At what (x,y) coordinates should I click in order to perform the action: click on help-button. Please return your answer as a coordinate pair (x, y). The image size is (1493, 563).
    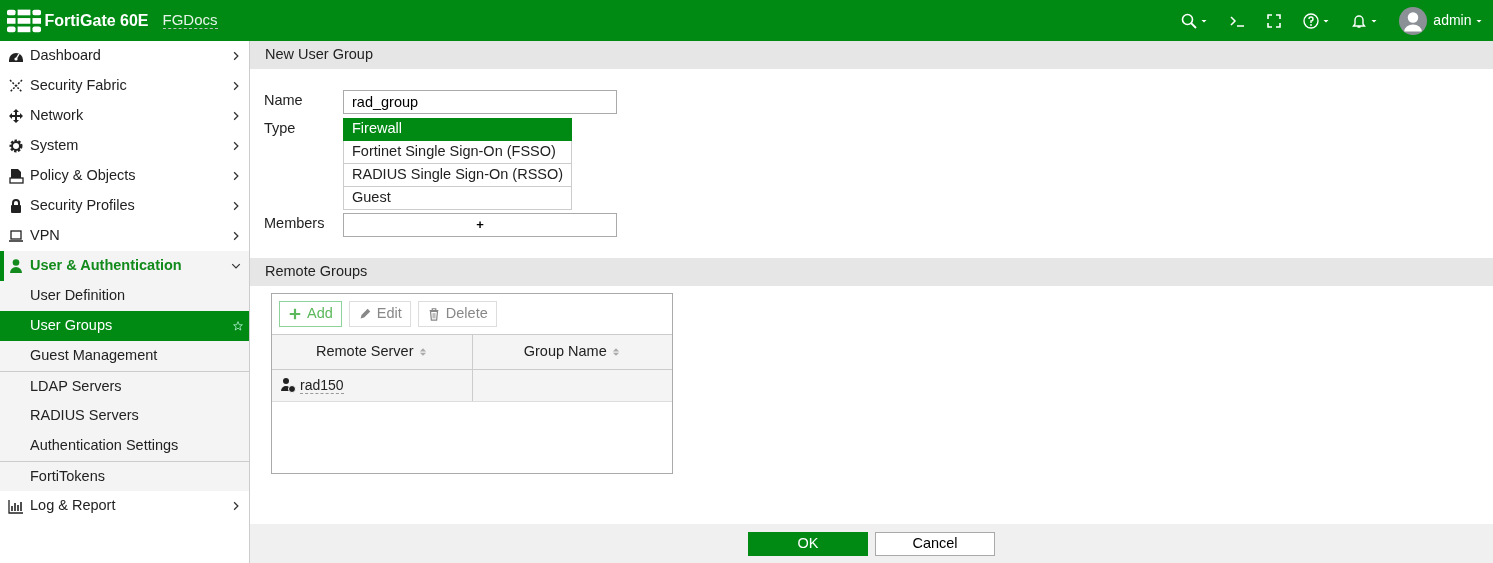
    Looking at the image, I should click on (1316, 20).